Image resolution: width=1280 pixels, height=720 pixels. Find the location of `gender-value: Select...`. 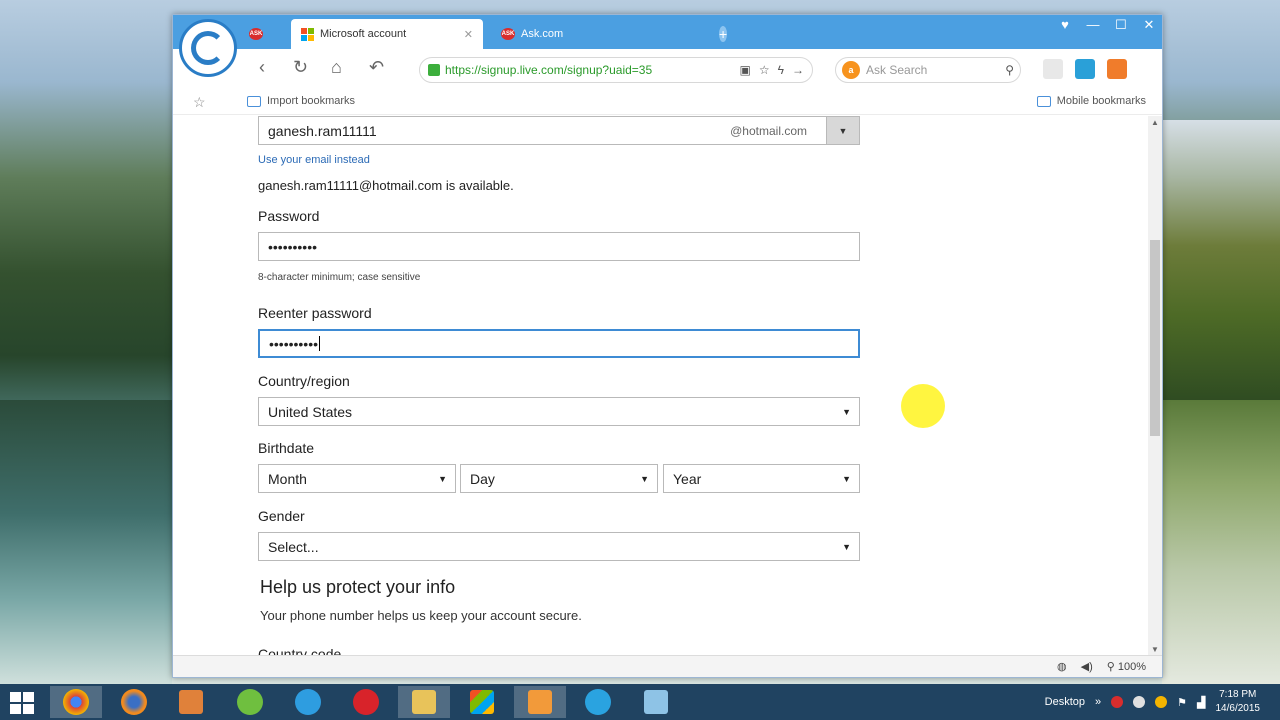

gender-value: Select... is located at coordinates (293, 546).